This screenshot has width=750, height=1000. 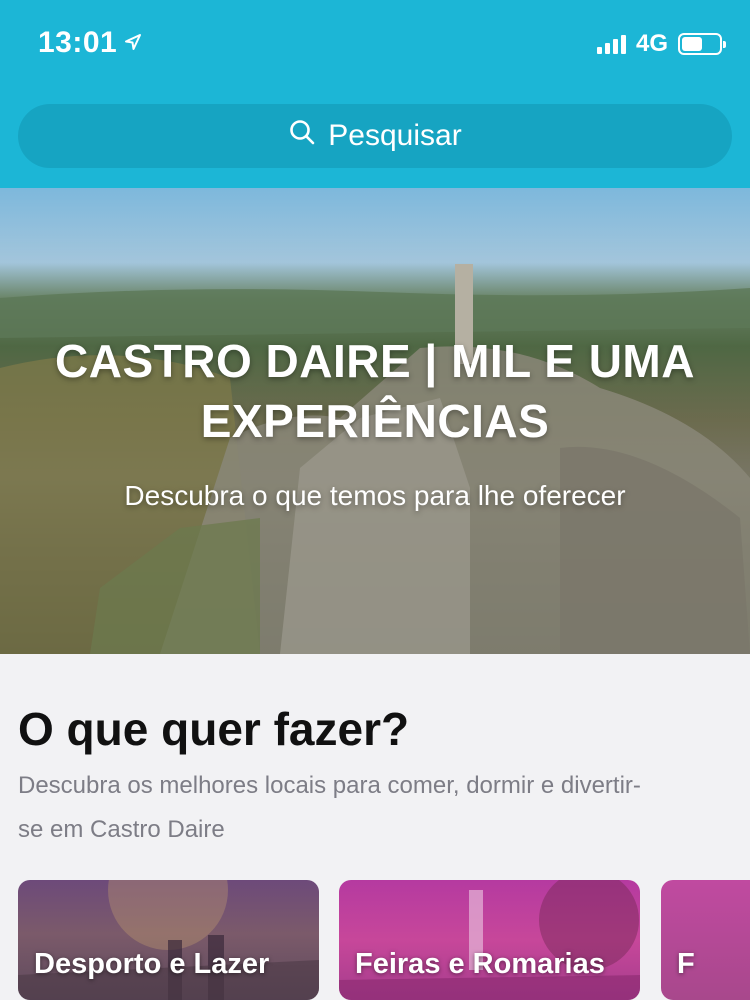 I want to click on battery-fill, so click(x=692, y=44).